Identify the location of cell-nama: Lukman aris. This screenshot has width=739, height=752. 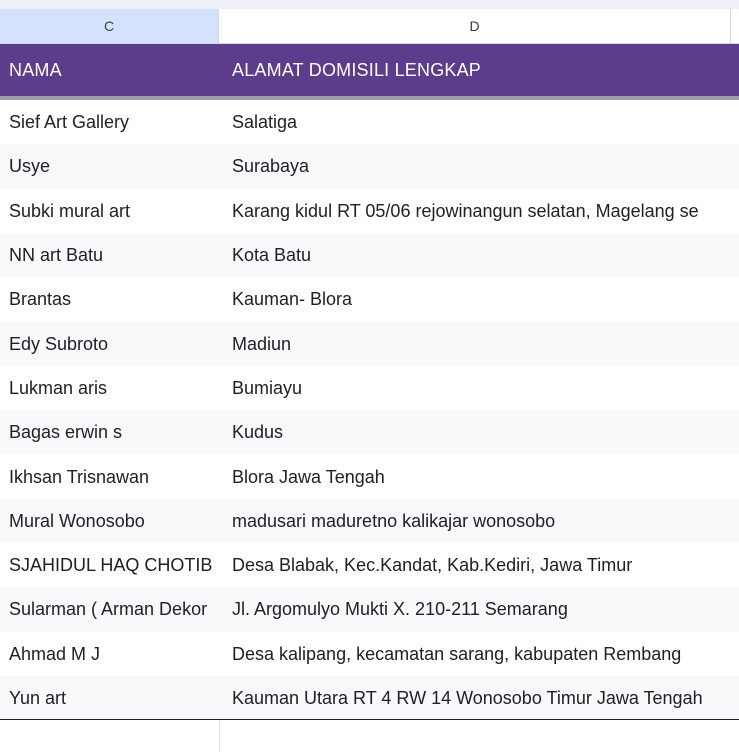
(114, 388).